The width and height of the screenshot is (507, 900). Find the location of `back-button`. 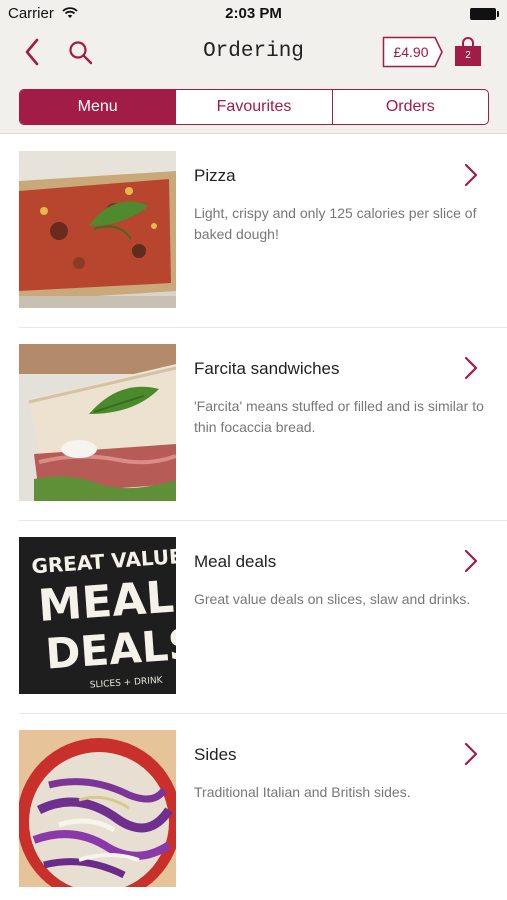

back-button is located at coordinates (33, 52).